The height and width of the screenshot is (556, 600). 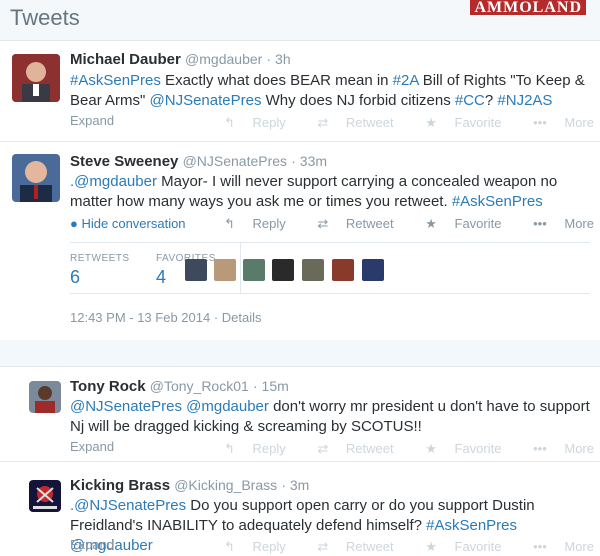 What do you see at coordinates (161, 277) in the screenshot?
I see `favorites-count: 4` at bounding box center [161, 277].